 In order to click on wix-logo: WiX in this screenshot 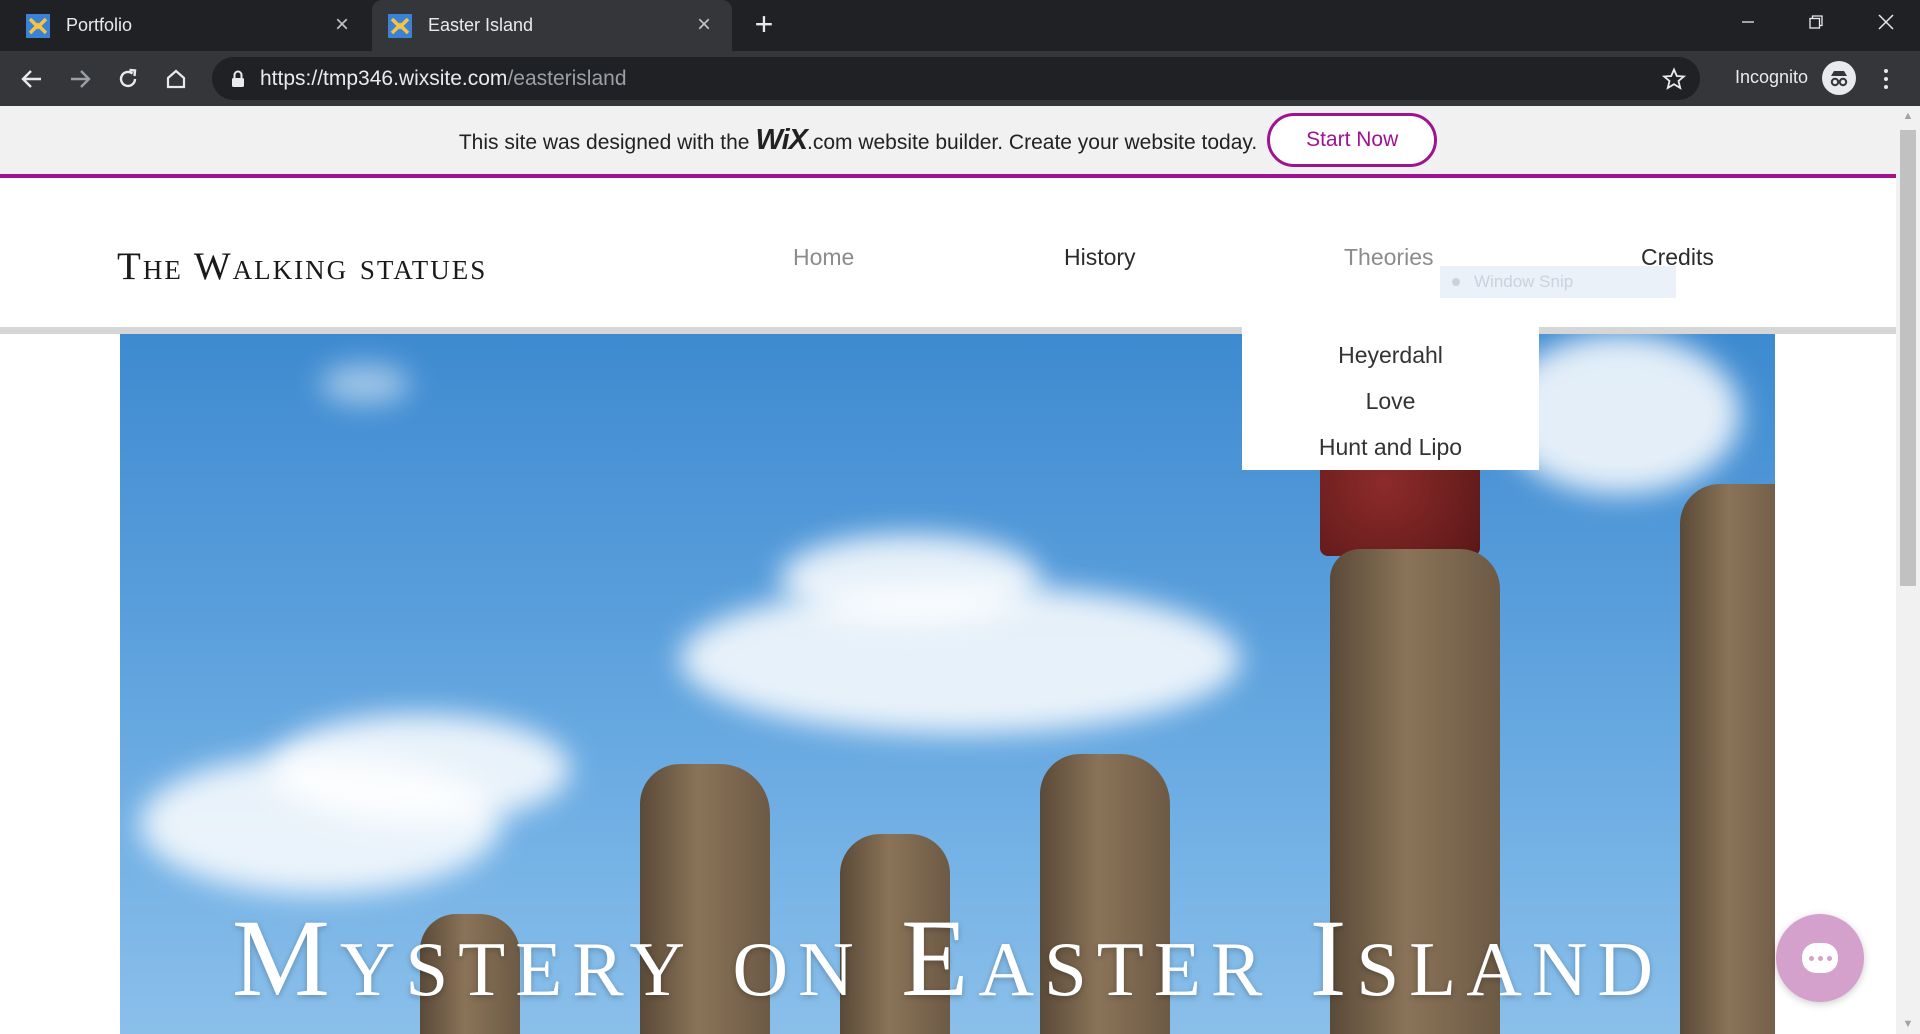, I will do `click(781, 140)`.